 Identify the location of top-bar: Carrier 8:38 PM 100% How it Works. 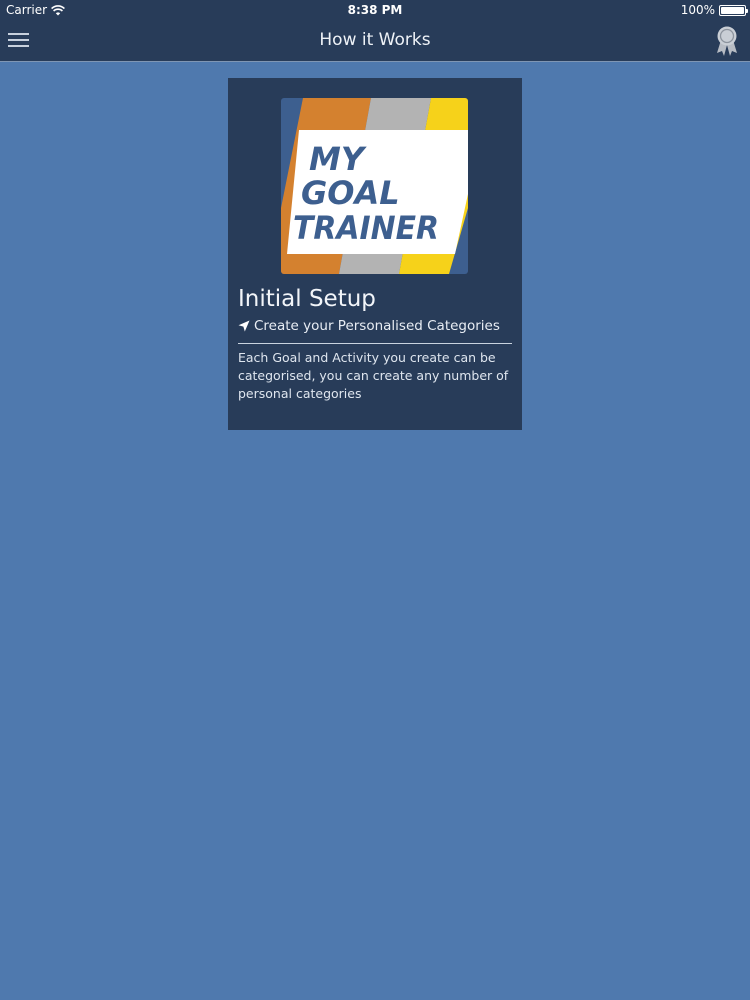
(375, 31).